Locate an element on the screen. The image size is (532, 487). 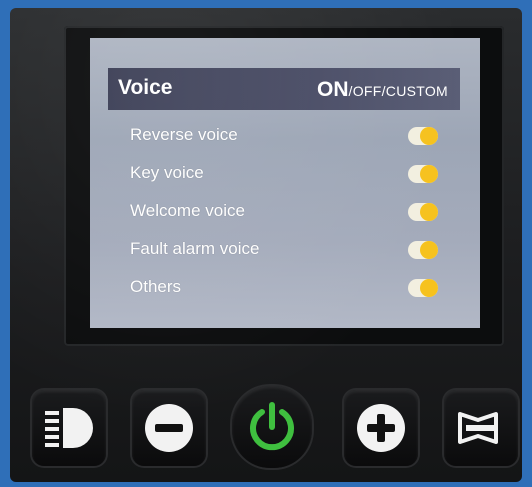
minus-button is located at coordinates (169, 428).